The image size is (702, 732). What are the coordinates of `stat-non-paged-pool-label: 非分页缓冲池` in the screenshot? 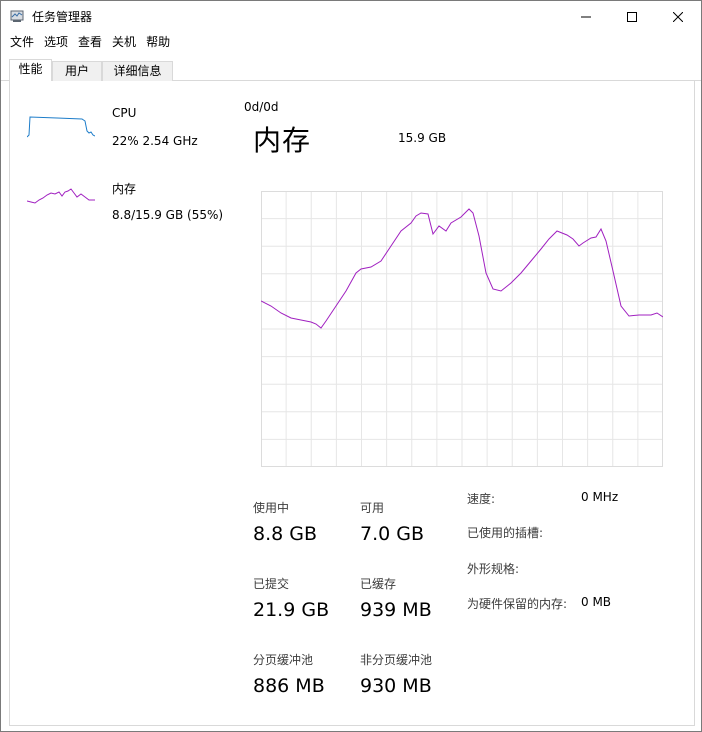 It's located at (396, 660).